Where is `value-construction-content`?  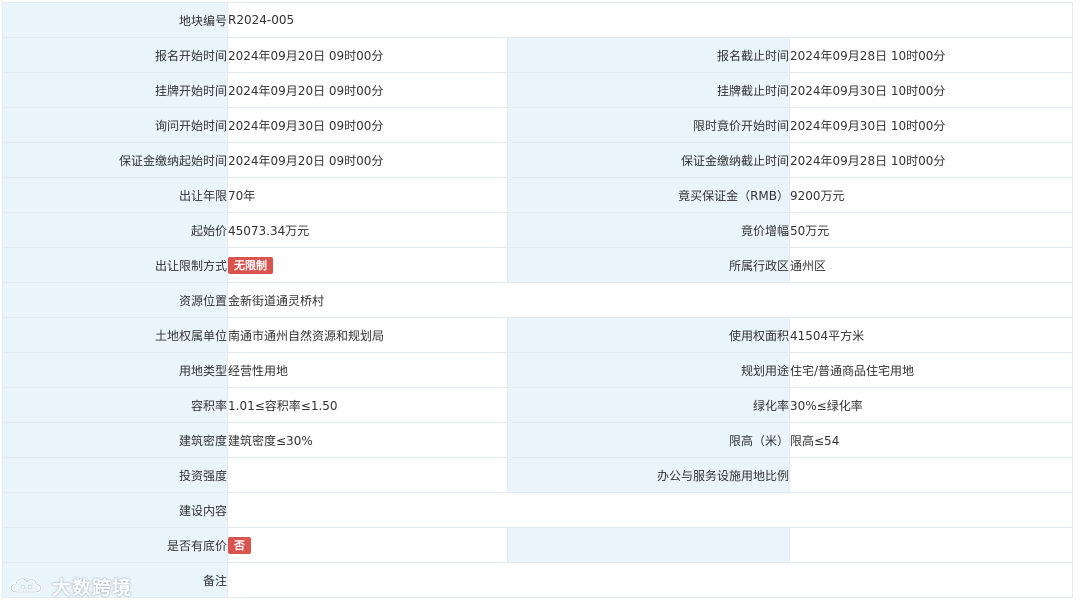
value-construction-content is located at coordinates (650, 510).